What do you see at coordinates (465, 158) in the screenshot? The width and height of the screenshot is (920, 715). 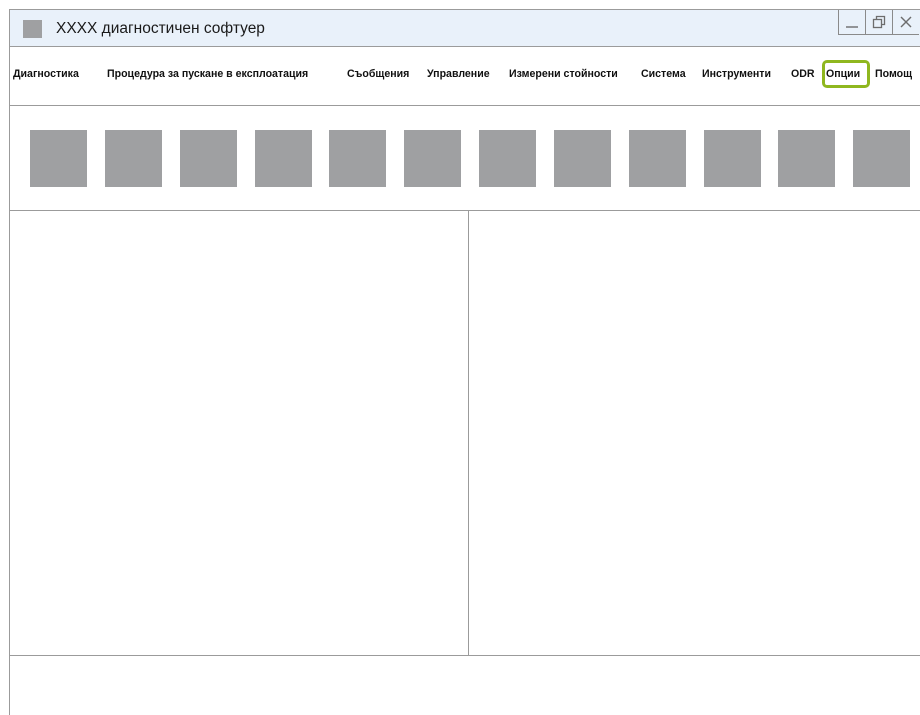 I see `toolbar` at bounding box center [465, 158].